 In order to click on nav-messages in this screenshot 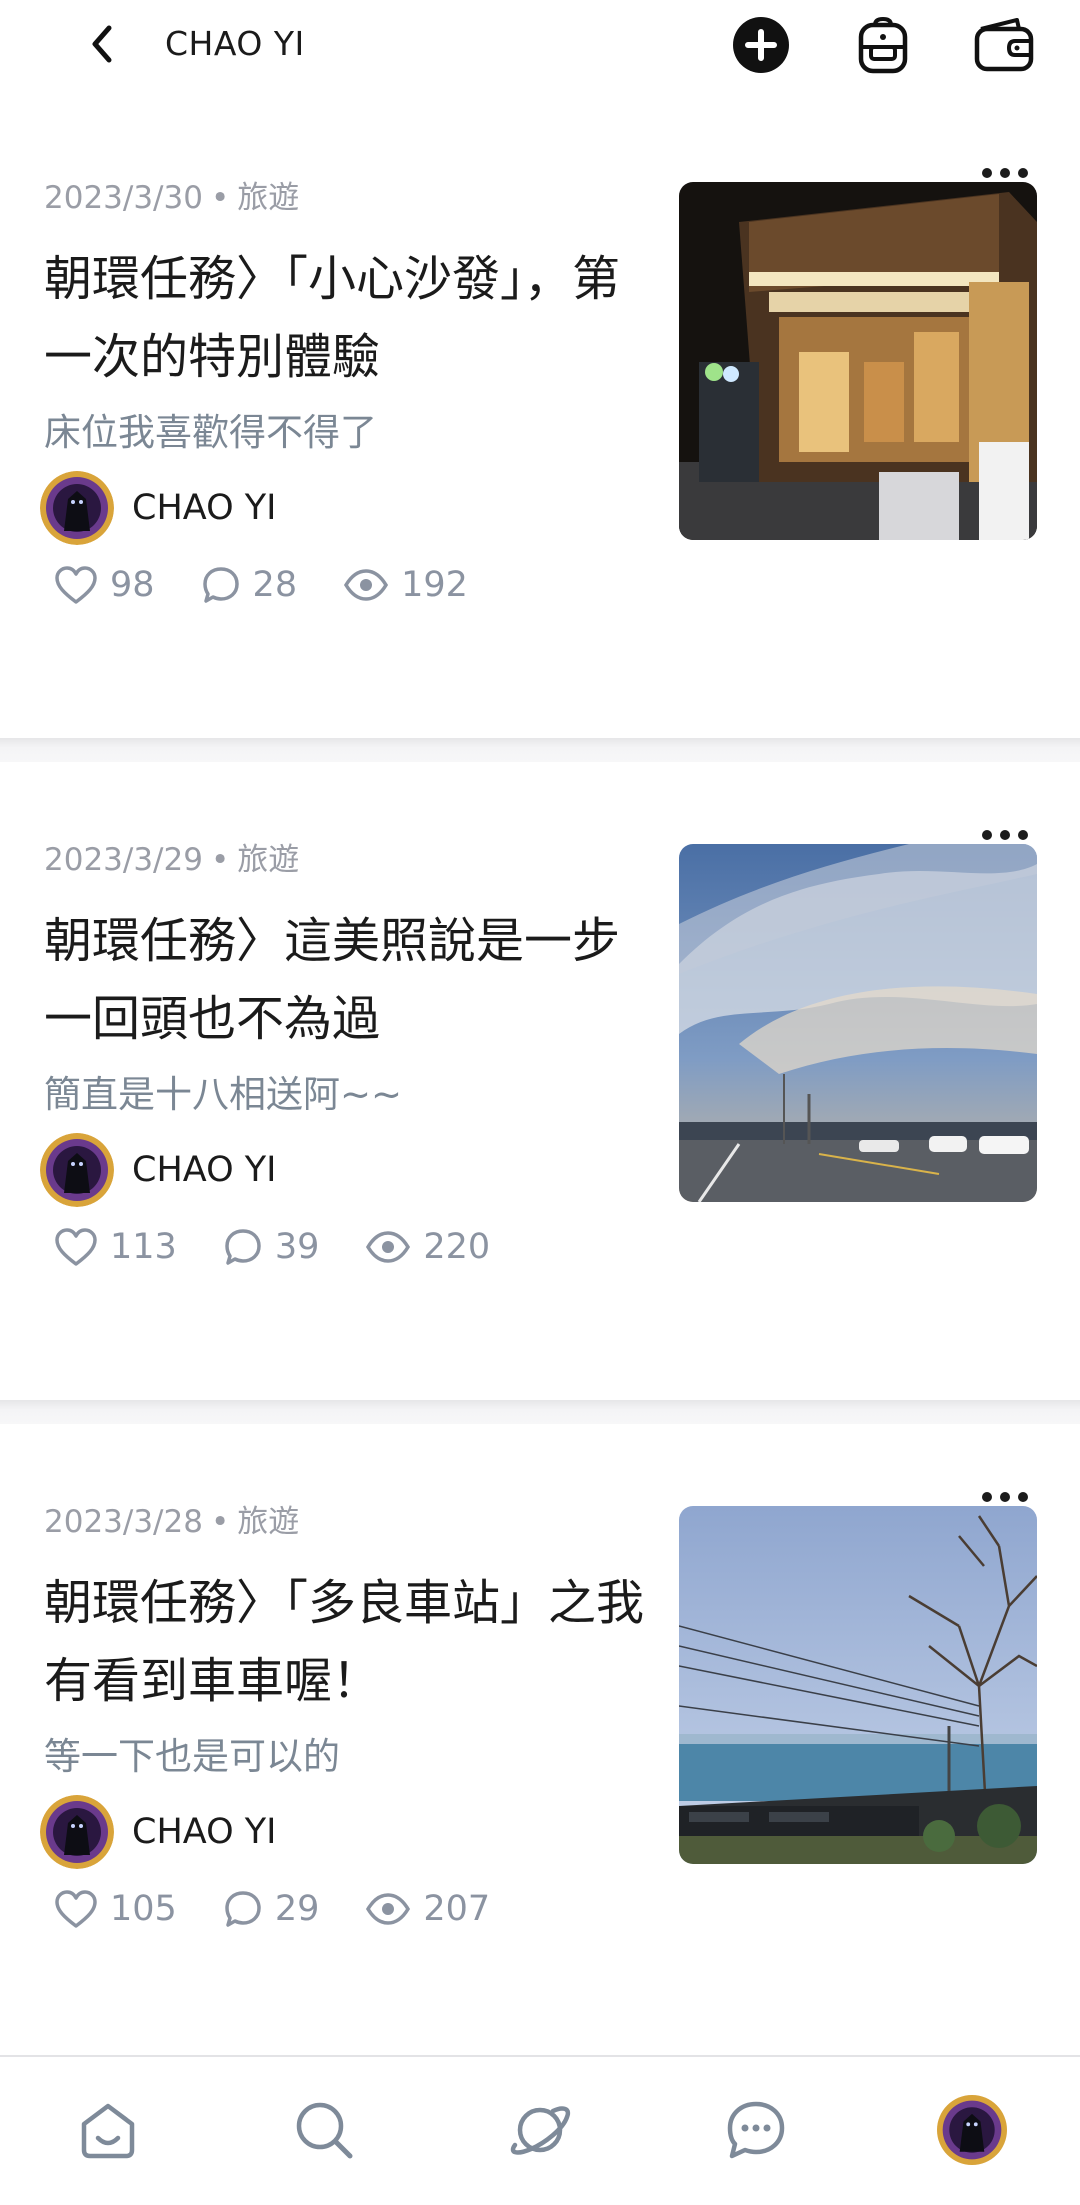, I will do `click(756, 2130)`.